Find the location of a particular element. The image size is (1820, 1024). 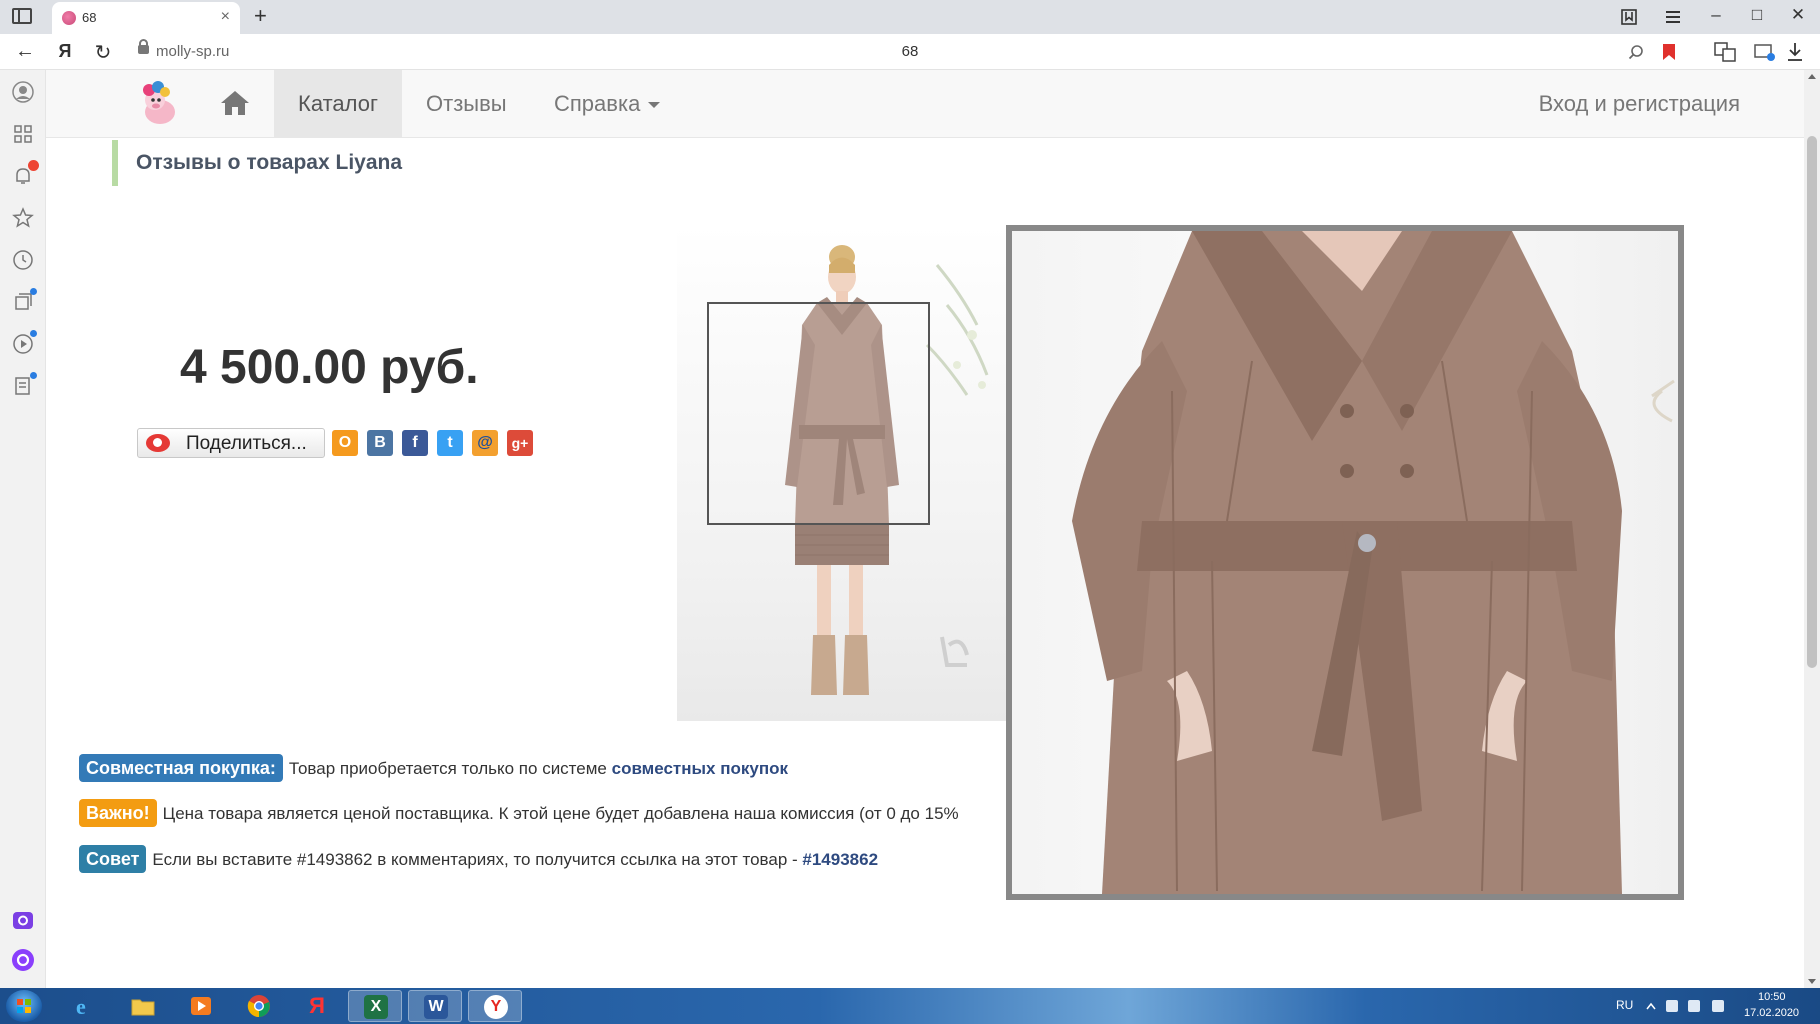

zoom-lens is located at coordinates (818, 413).